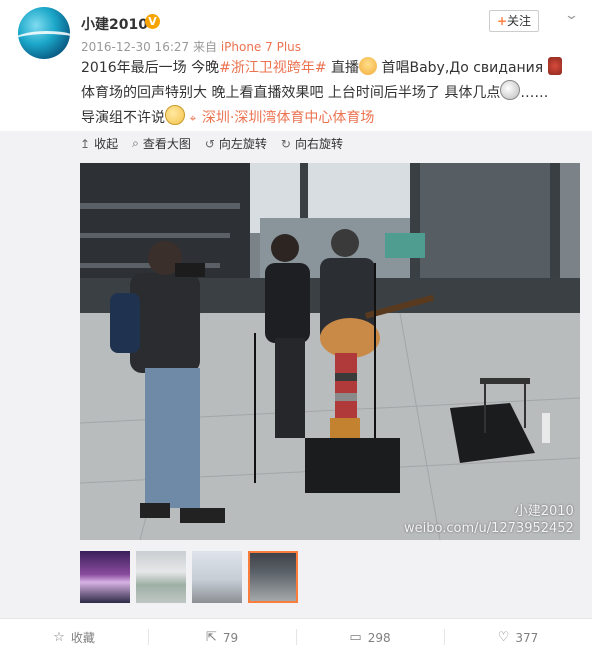 Image resolution: width=592 pixels, height=656 pixels. What do you see at coordinates (189, 577) in the screenshot?
I see `thumbnail-strip` at bounding box center [189, 577].